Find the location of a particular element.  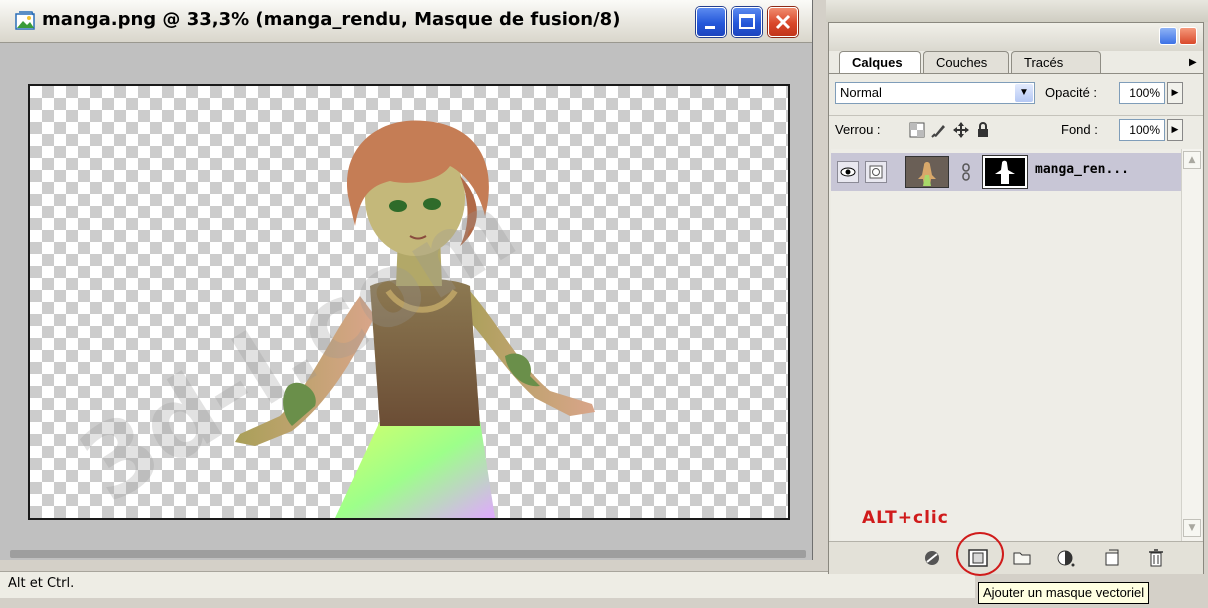

panel-tabs: Calques Couches Tracés ▶ is located at coordinates (1018, 62).